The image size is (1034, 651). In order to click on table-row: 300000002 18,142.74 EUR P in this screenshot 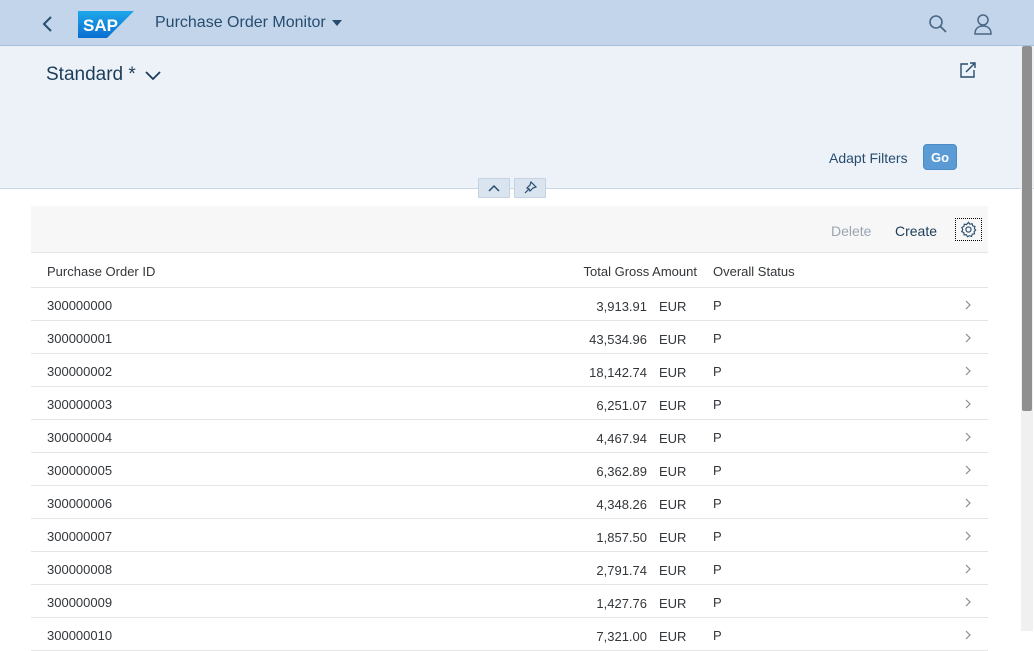, I will do `click(509, 370)`.